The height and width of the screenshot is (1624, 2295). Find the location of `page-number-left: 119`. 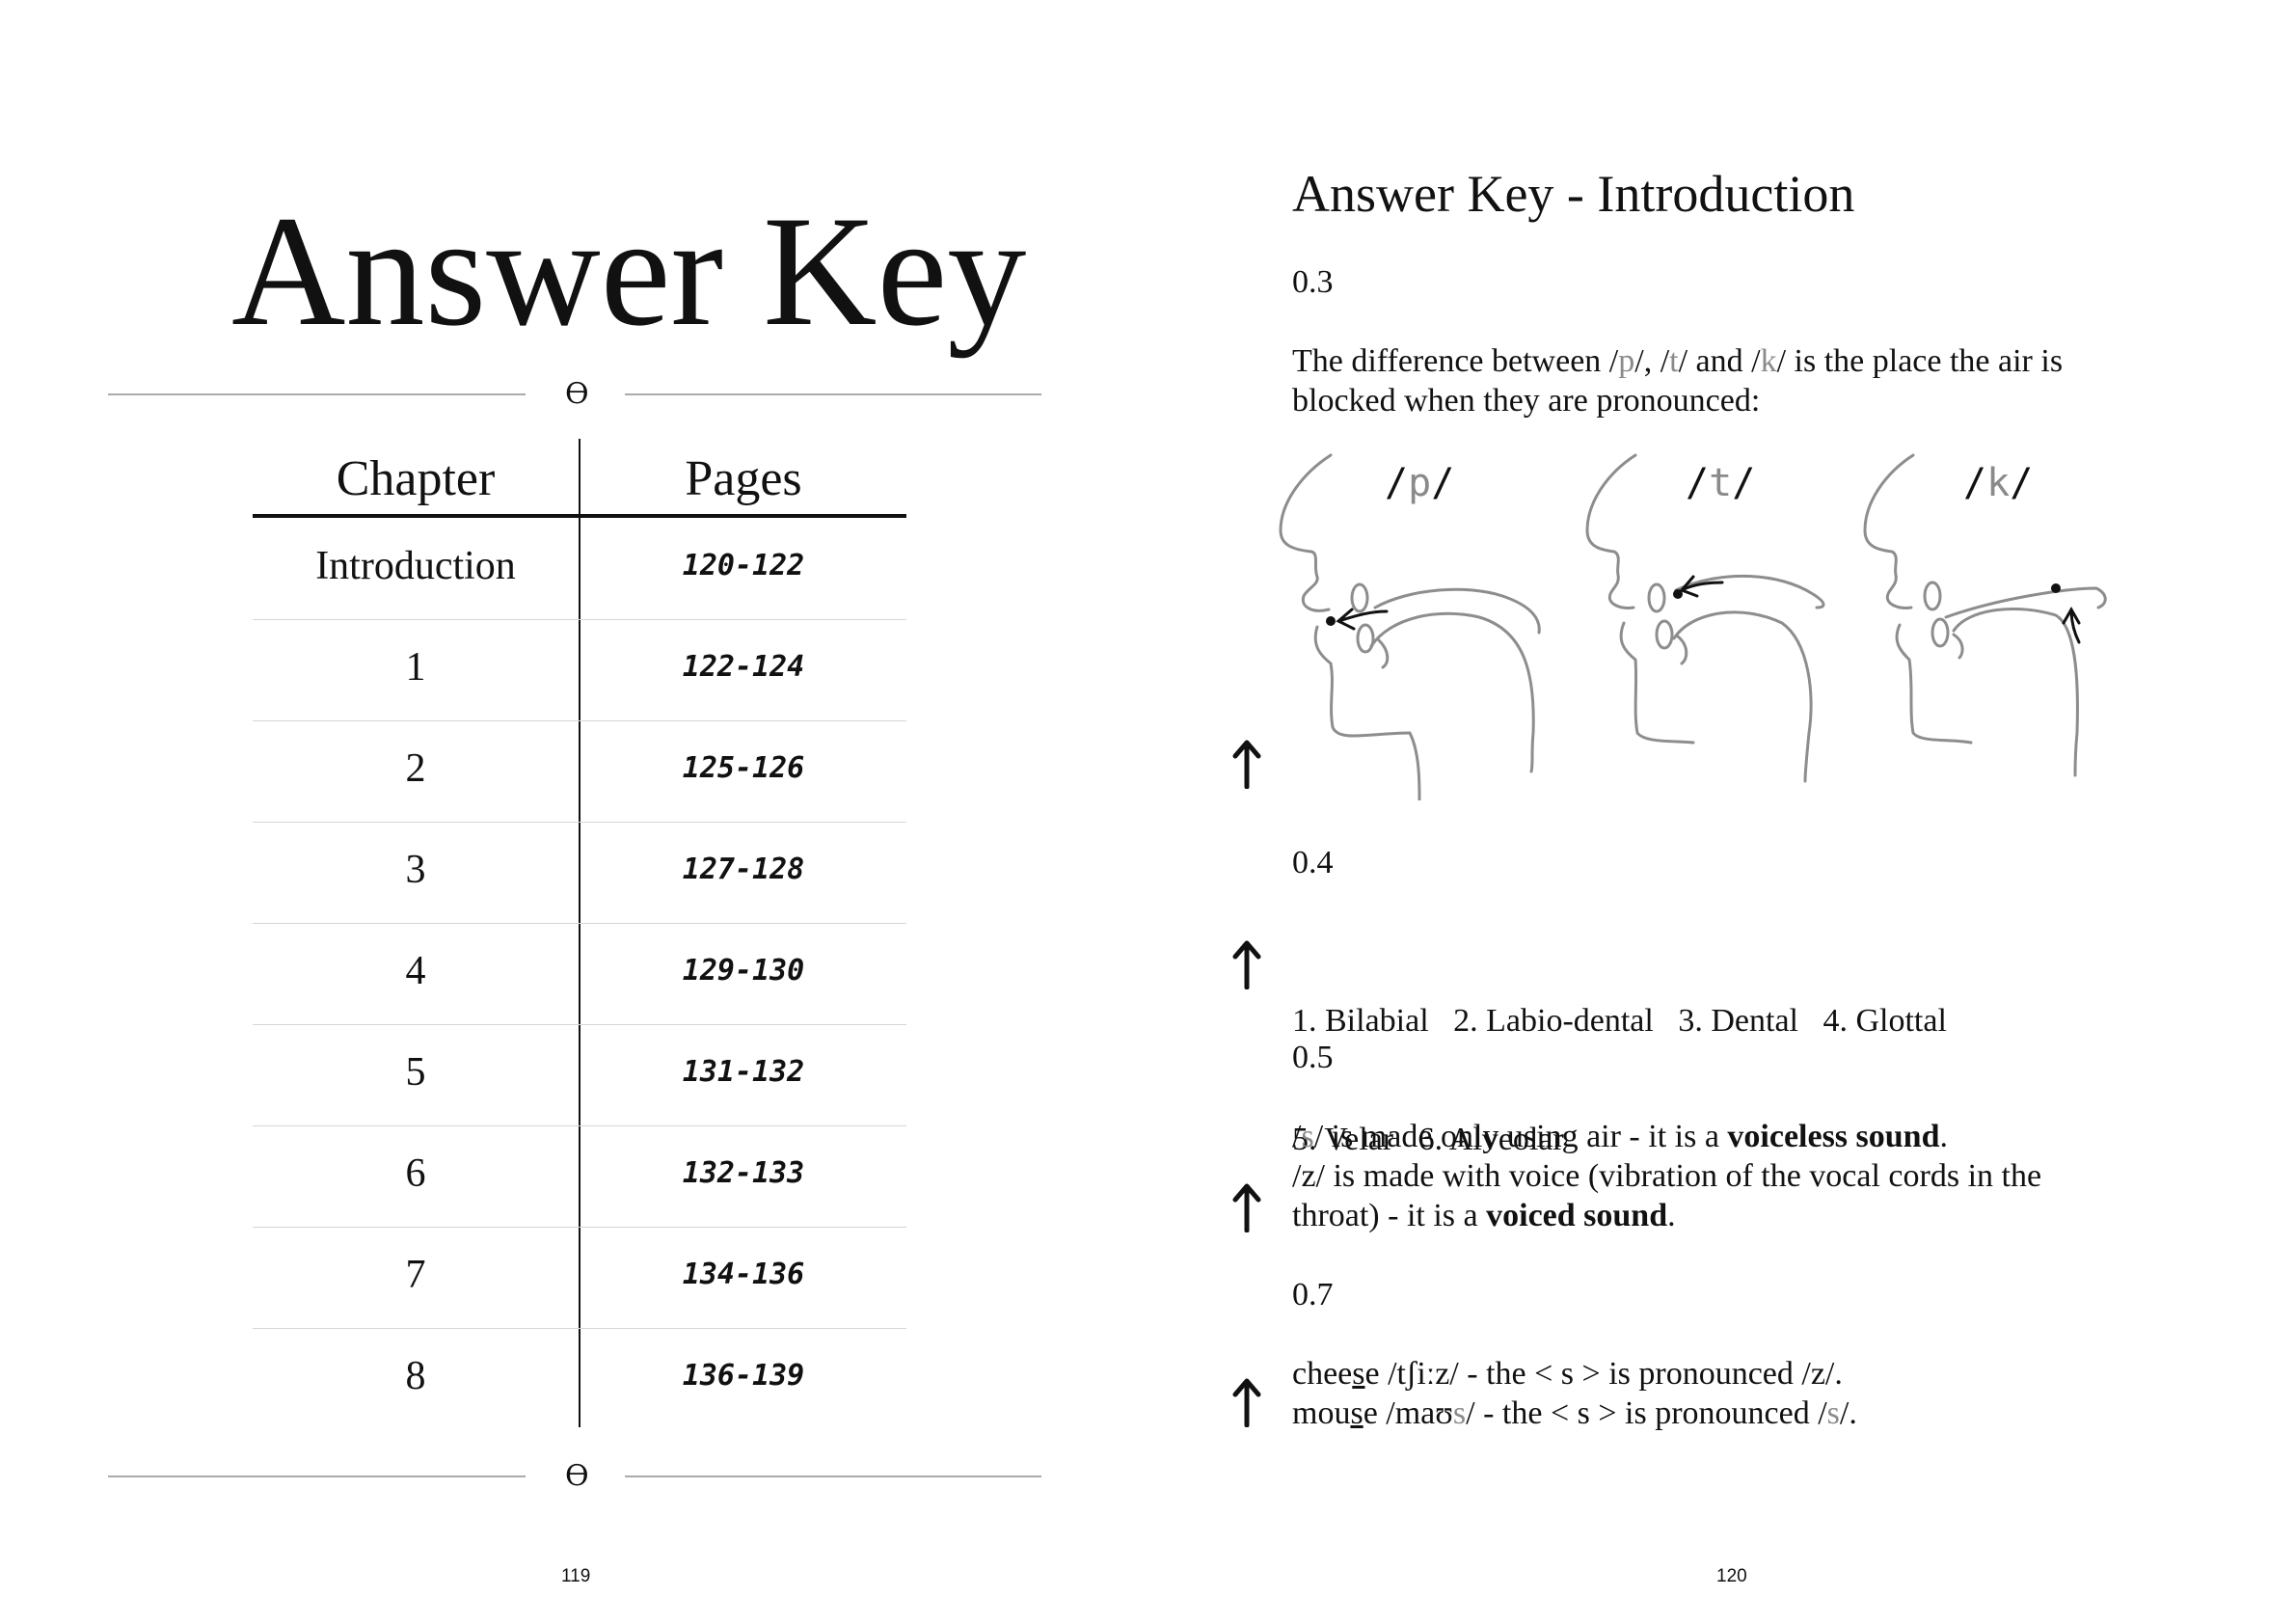

page-number-left: 119 is located at coordinates (576, 1576).